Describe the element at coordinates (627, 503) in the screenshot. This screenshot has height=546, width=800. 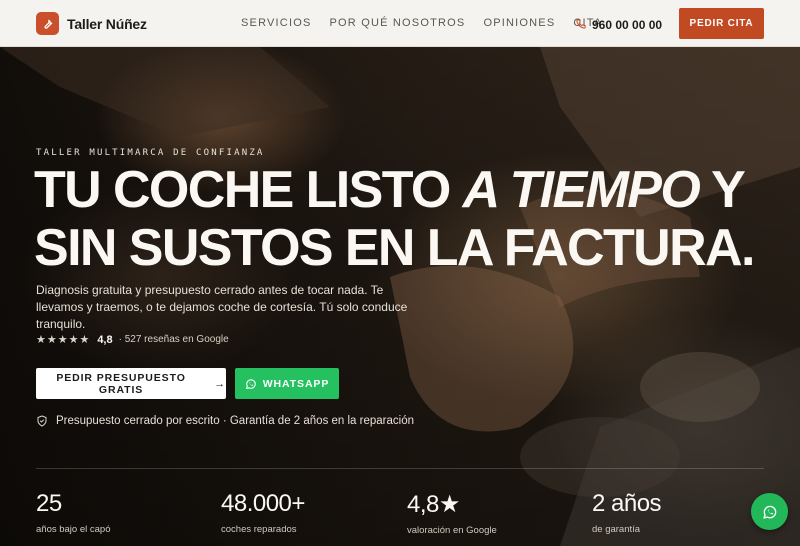
I see `stat-value: 2 años` at that location.